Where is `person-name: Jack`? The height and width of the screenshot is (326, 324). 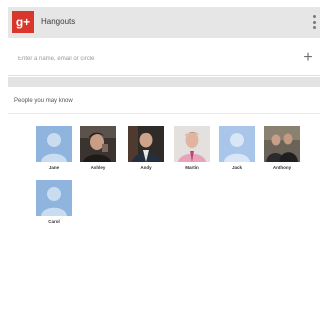
person-name: Jack is located at coordinates (236, 167).